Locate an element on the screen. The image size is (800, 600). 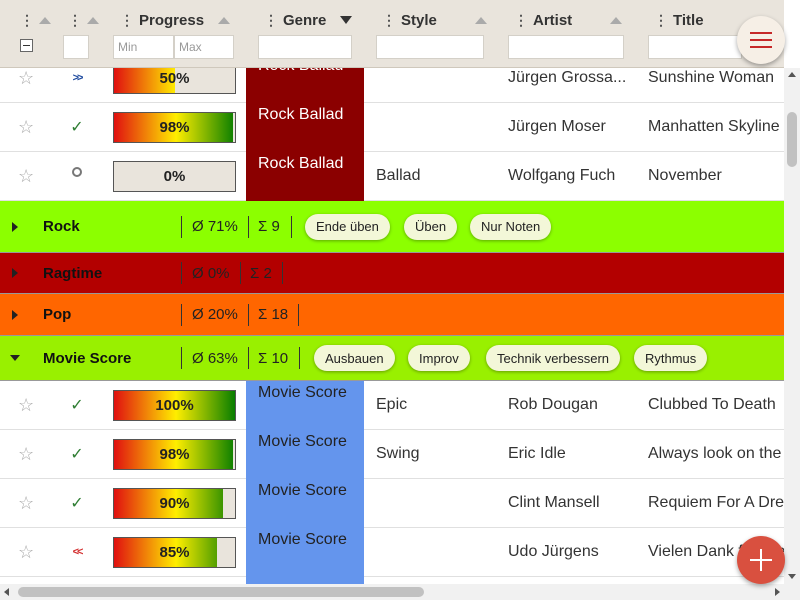
filter-chip-technik-verbessern: Technik verbessern is located at coordinates (553, 358).